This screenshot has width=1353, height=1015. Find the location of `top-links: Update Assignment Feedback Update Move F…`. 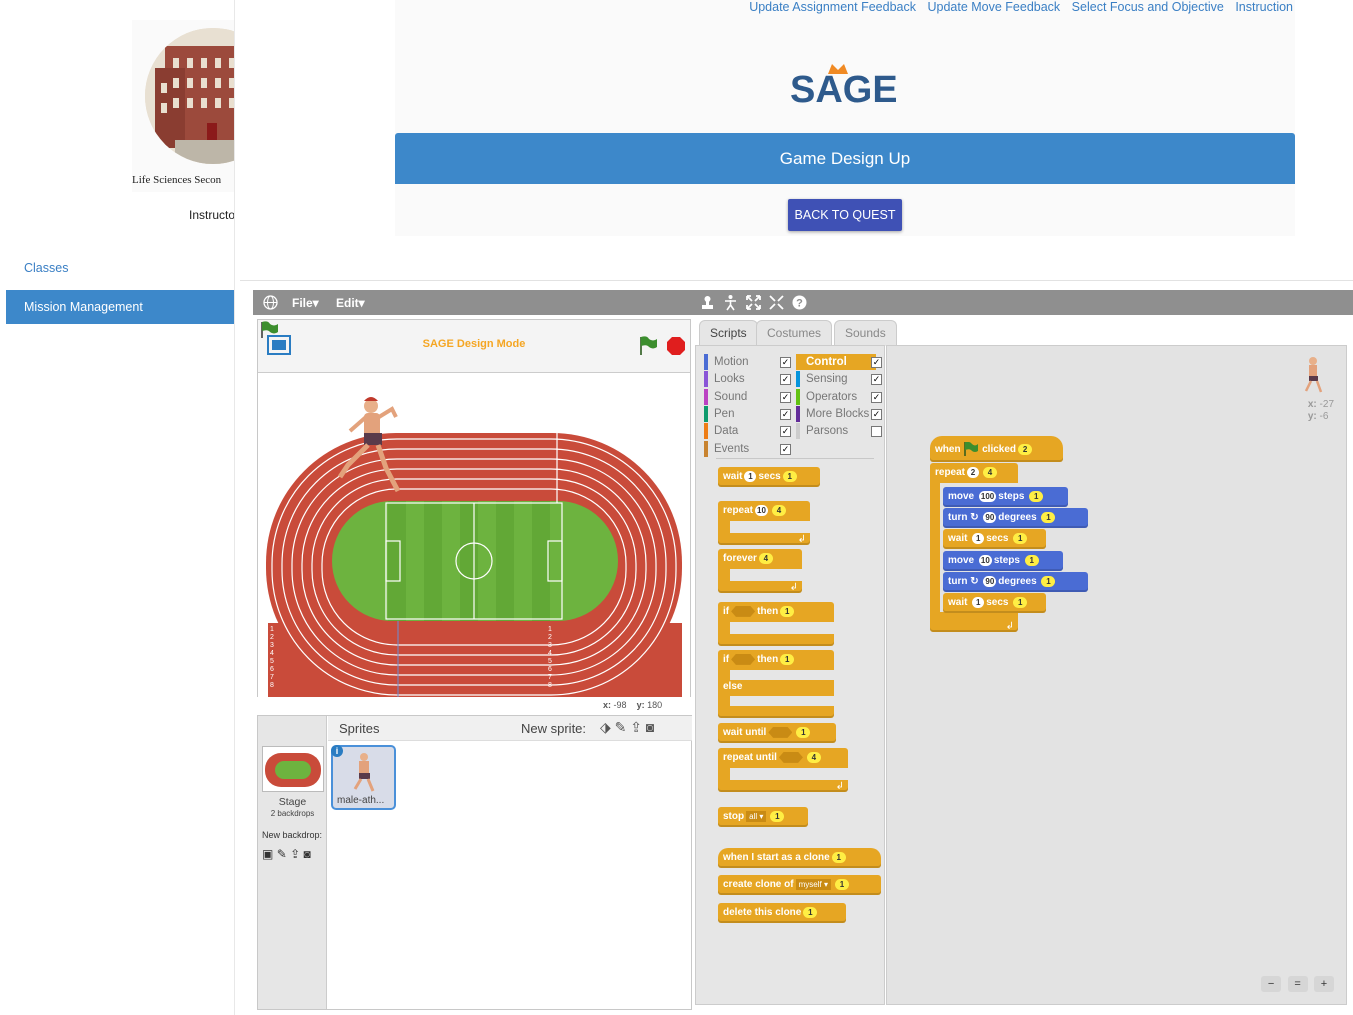

top-links: Update Assignment Feedback Update Move F… is located at coordinates (1017, 7).